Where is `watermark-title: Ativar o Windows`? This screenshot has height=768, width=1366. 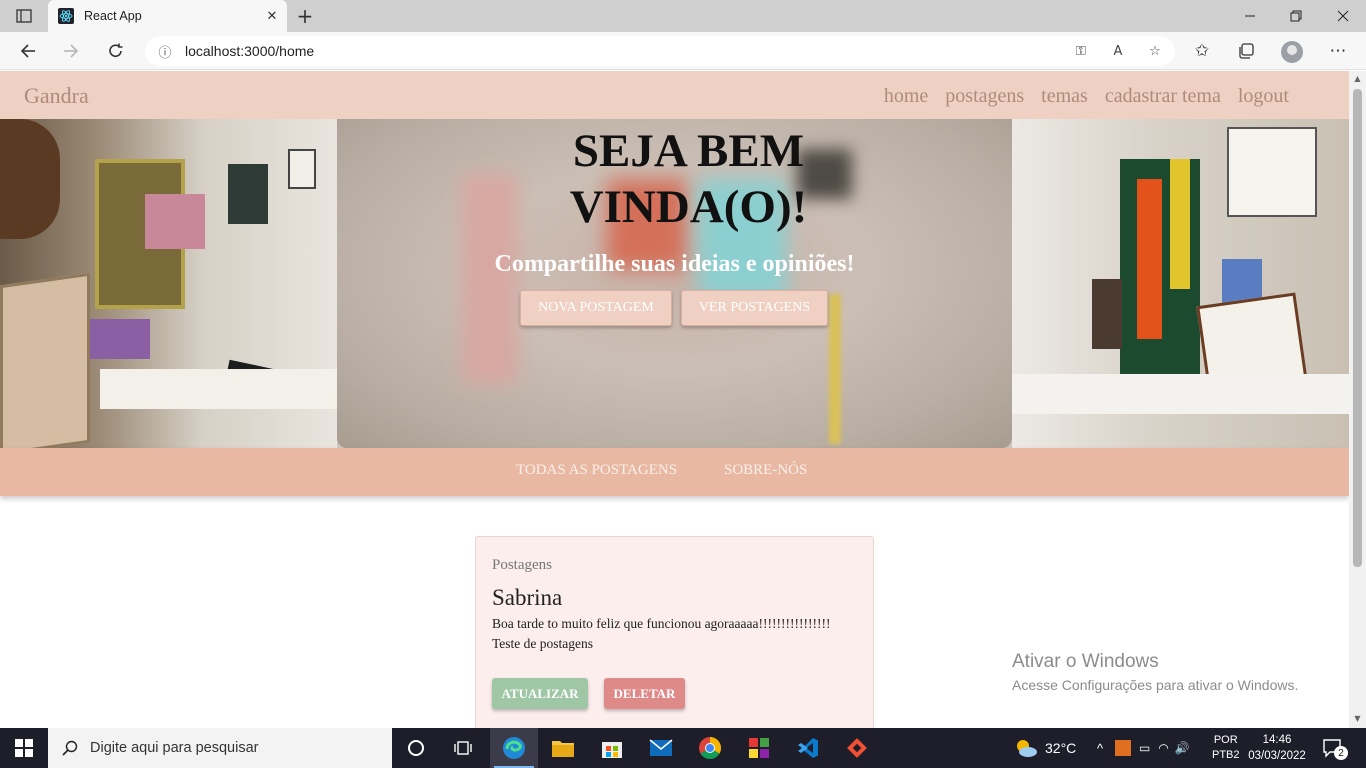 watermark-title: Ativar o Windows is located at coordinates (1085, 661).